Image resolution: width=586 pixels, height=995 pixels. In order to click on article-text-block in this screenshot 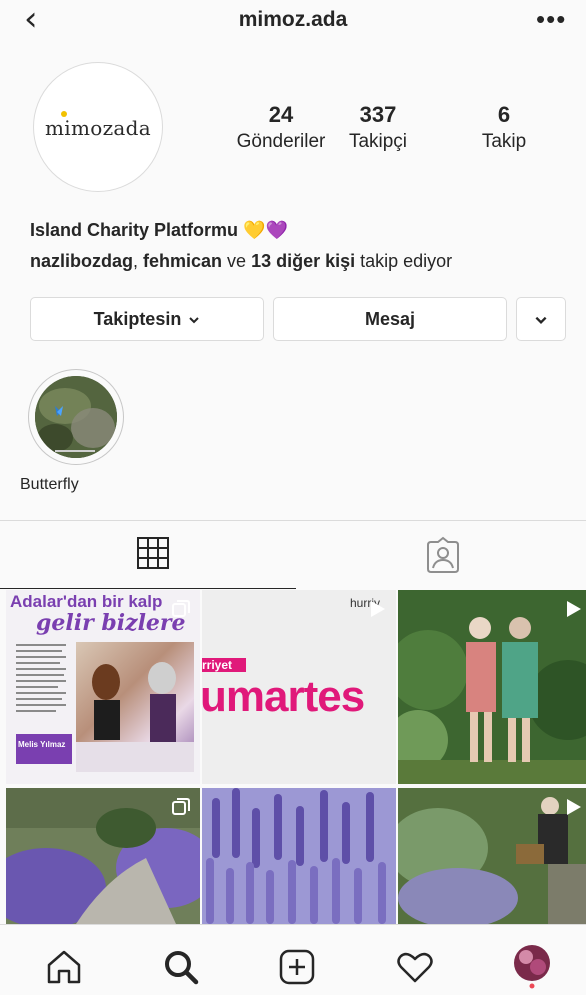, I will do `click(41, 687)`.